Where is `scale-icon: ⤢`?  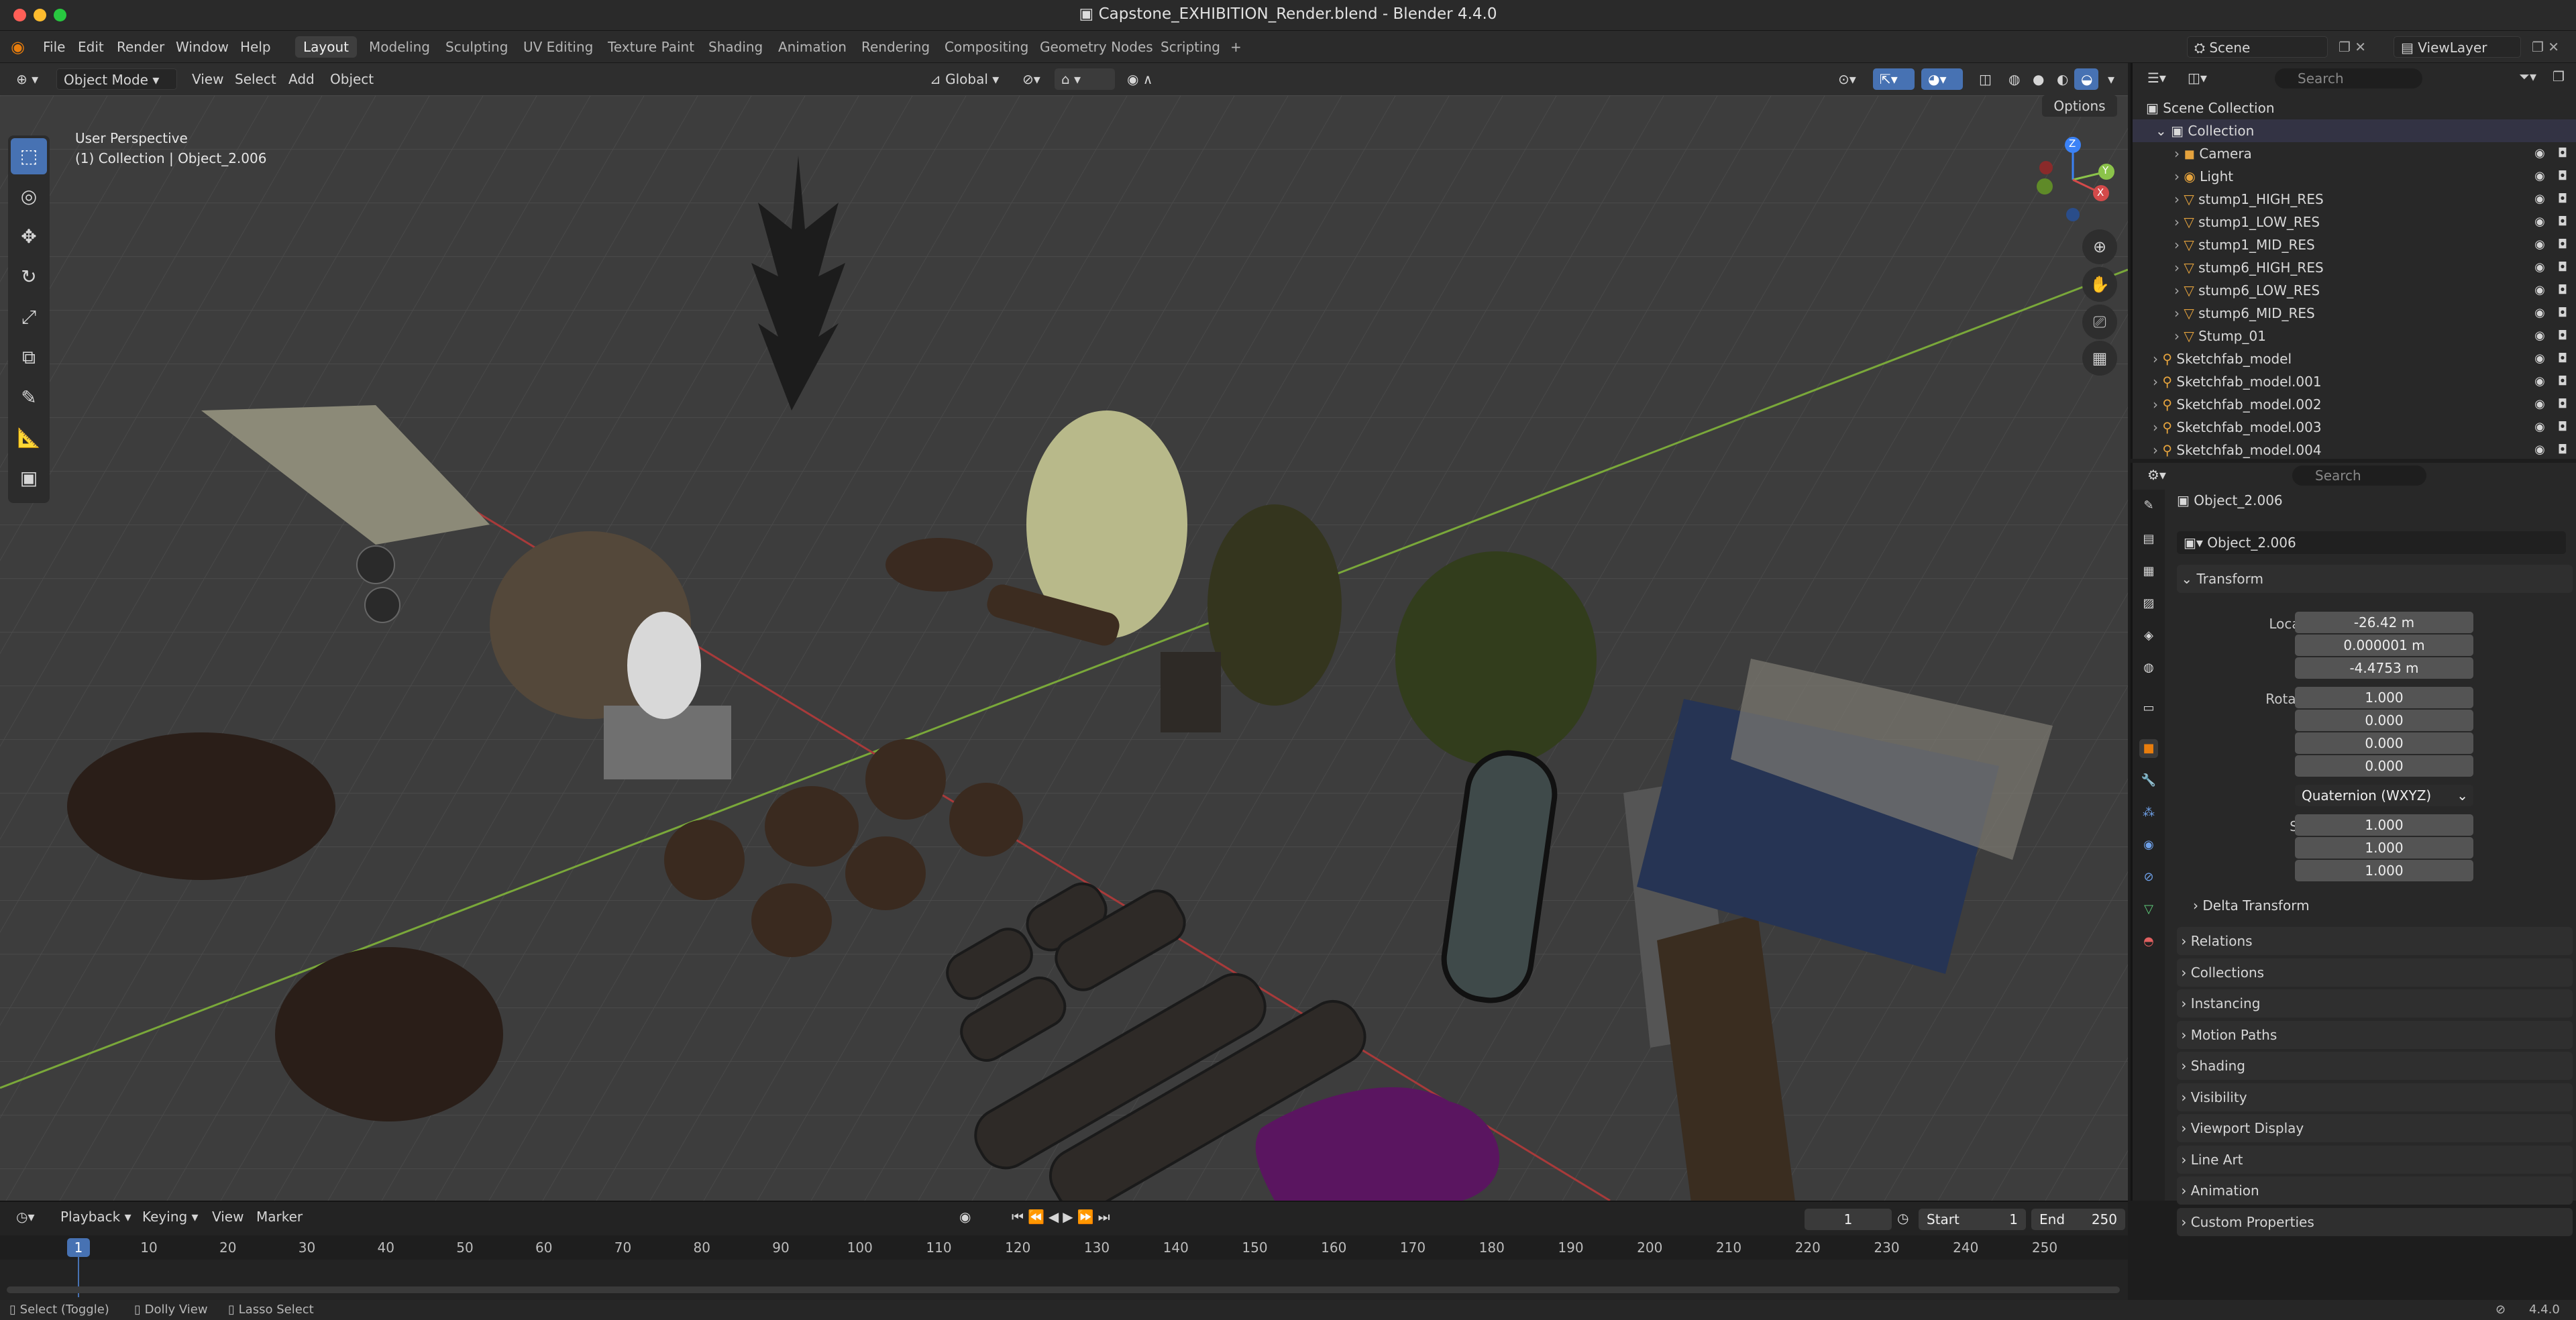 scale-icon: ⤢ is located at coordinates (29, 317).